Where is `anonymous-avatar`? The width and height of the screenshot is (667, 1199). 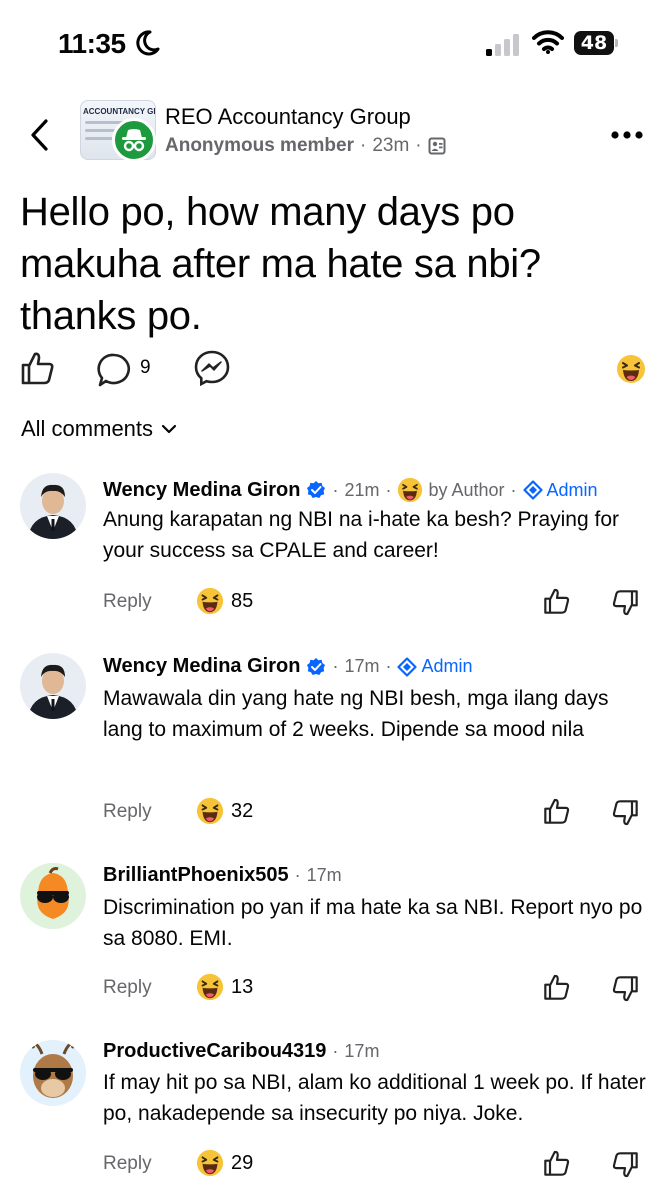
anonymous-avatar is located at coordinates (134, 140).